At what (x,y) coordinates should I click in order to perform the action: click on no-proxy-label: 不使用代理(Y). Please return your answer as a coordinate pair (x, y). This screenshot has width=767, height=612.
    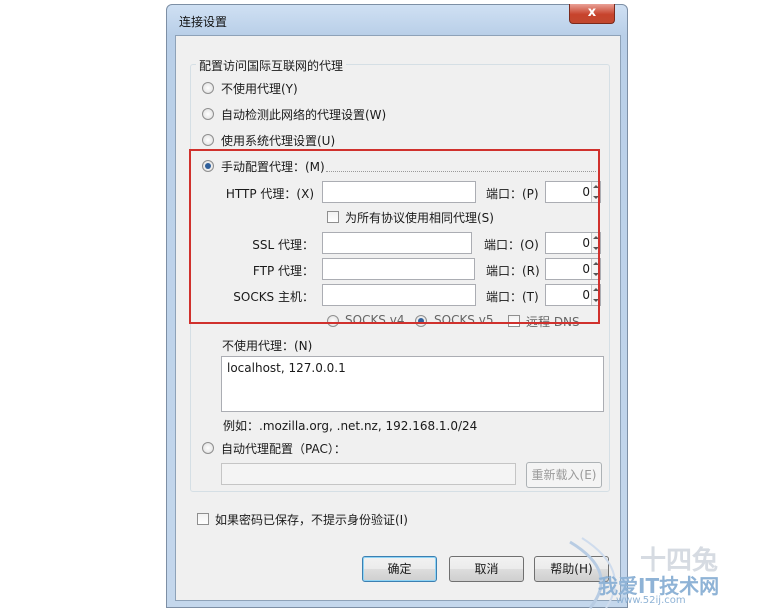
    Looking at the image, I should click on (259, 88).